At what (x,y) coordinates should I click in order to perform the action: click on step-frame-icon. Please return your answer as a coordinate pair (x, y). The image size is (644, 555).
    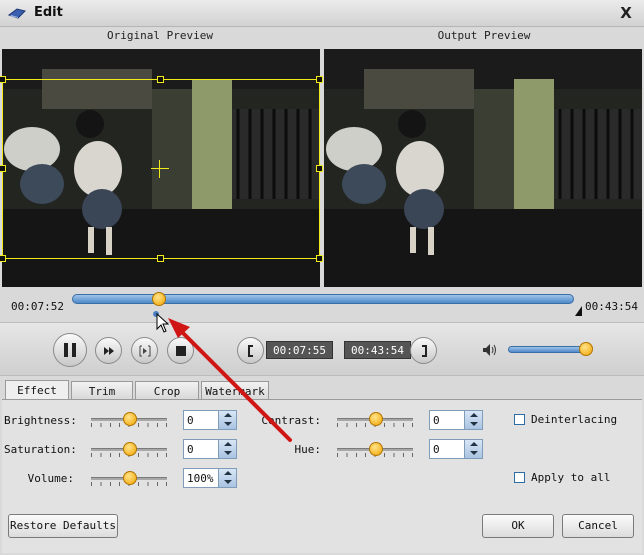
    Looking at the image, I should click on (144, 350).